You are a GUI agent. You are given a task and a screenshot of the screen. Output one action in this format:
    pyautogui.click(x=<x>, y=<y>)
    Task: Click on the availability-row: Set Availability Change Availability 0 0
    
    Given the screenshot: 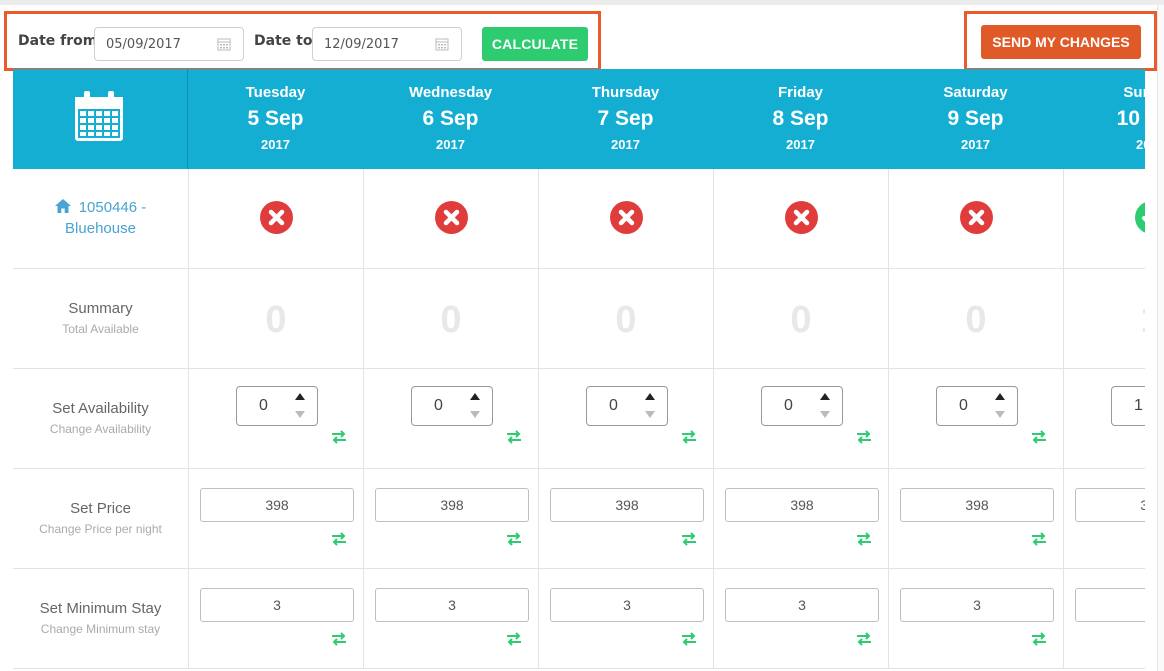 What is the action you would take?
    pyautogui.click(x=579, y=419)
    